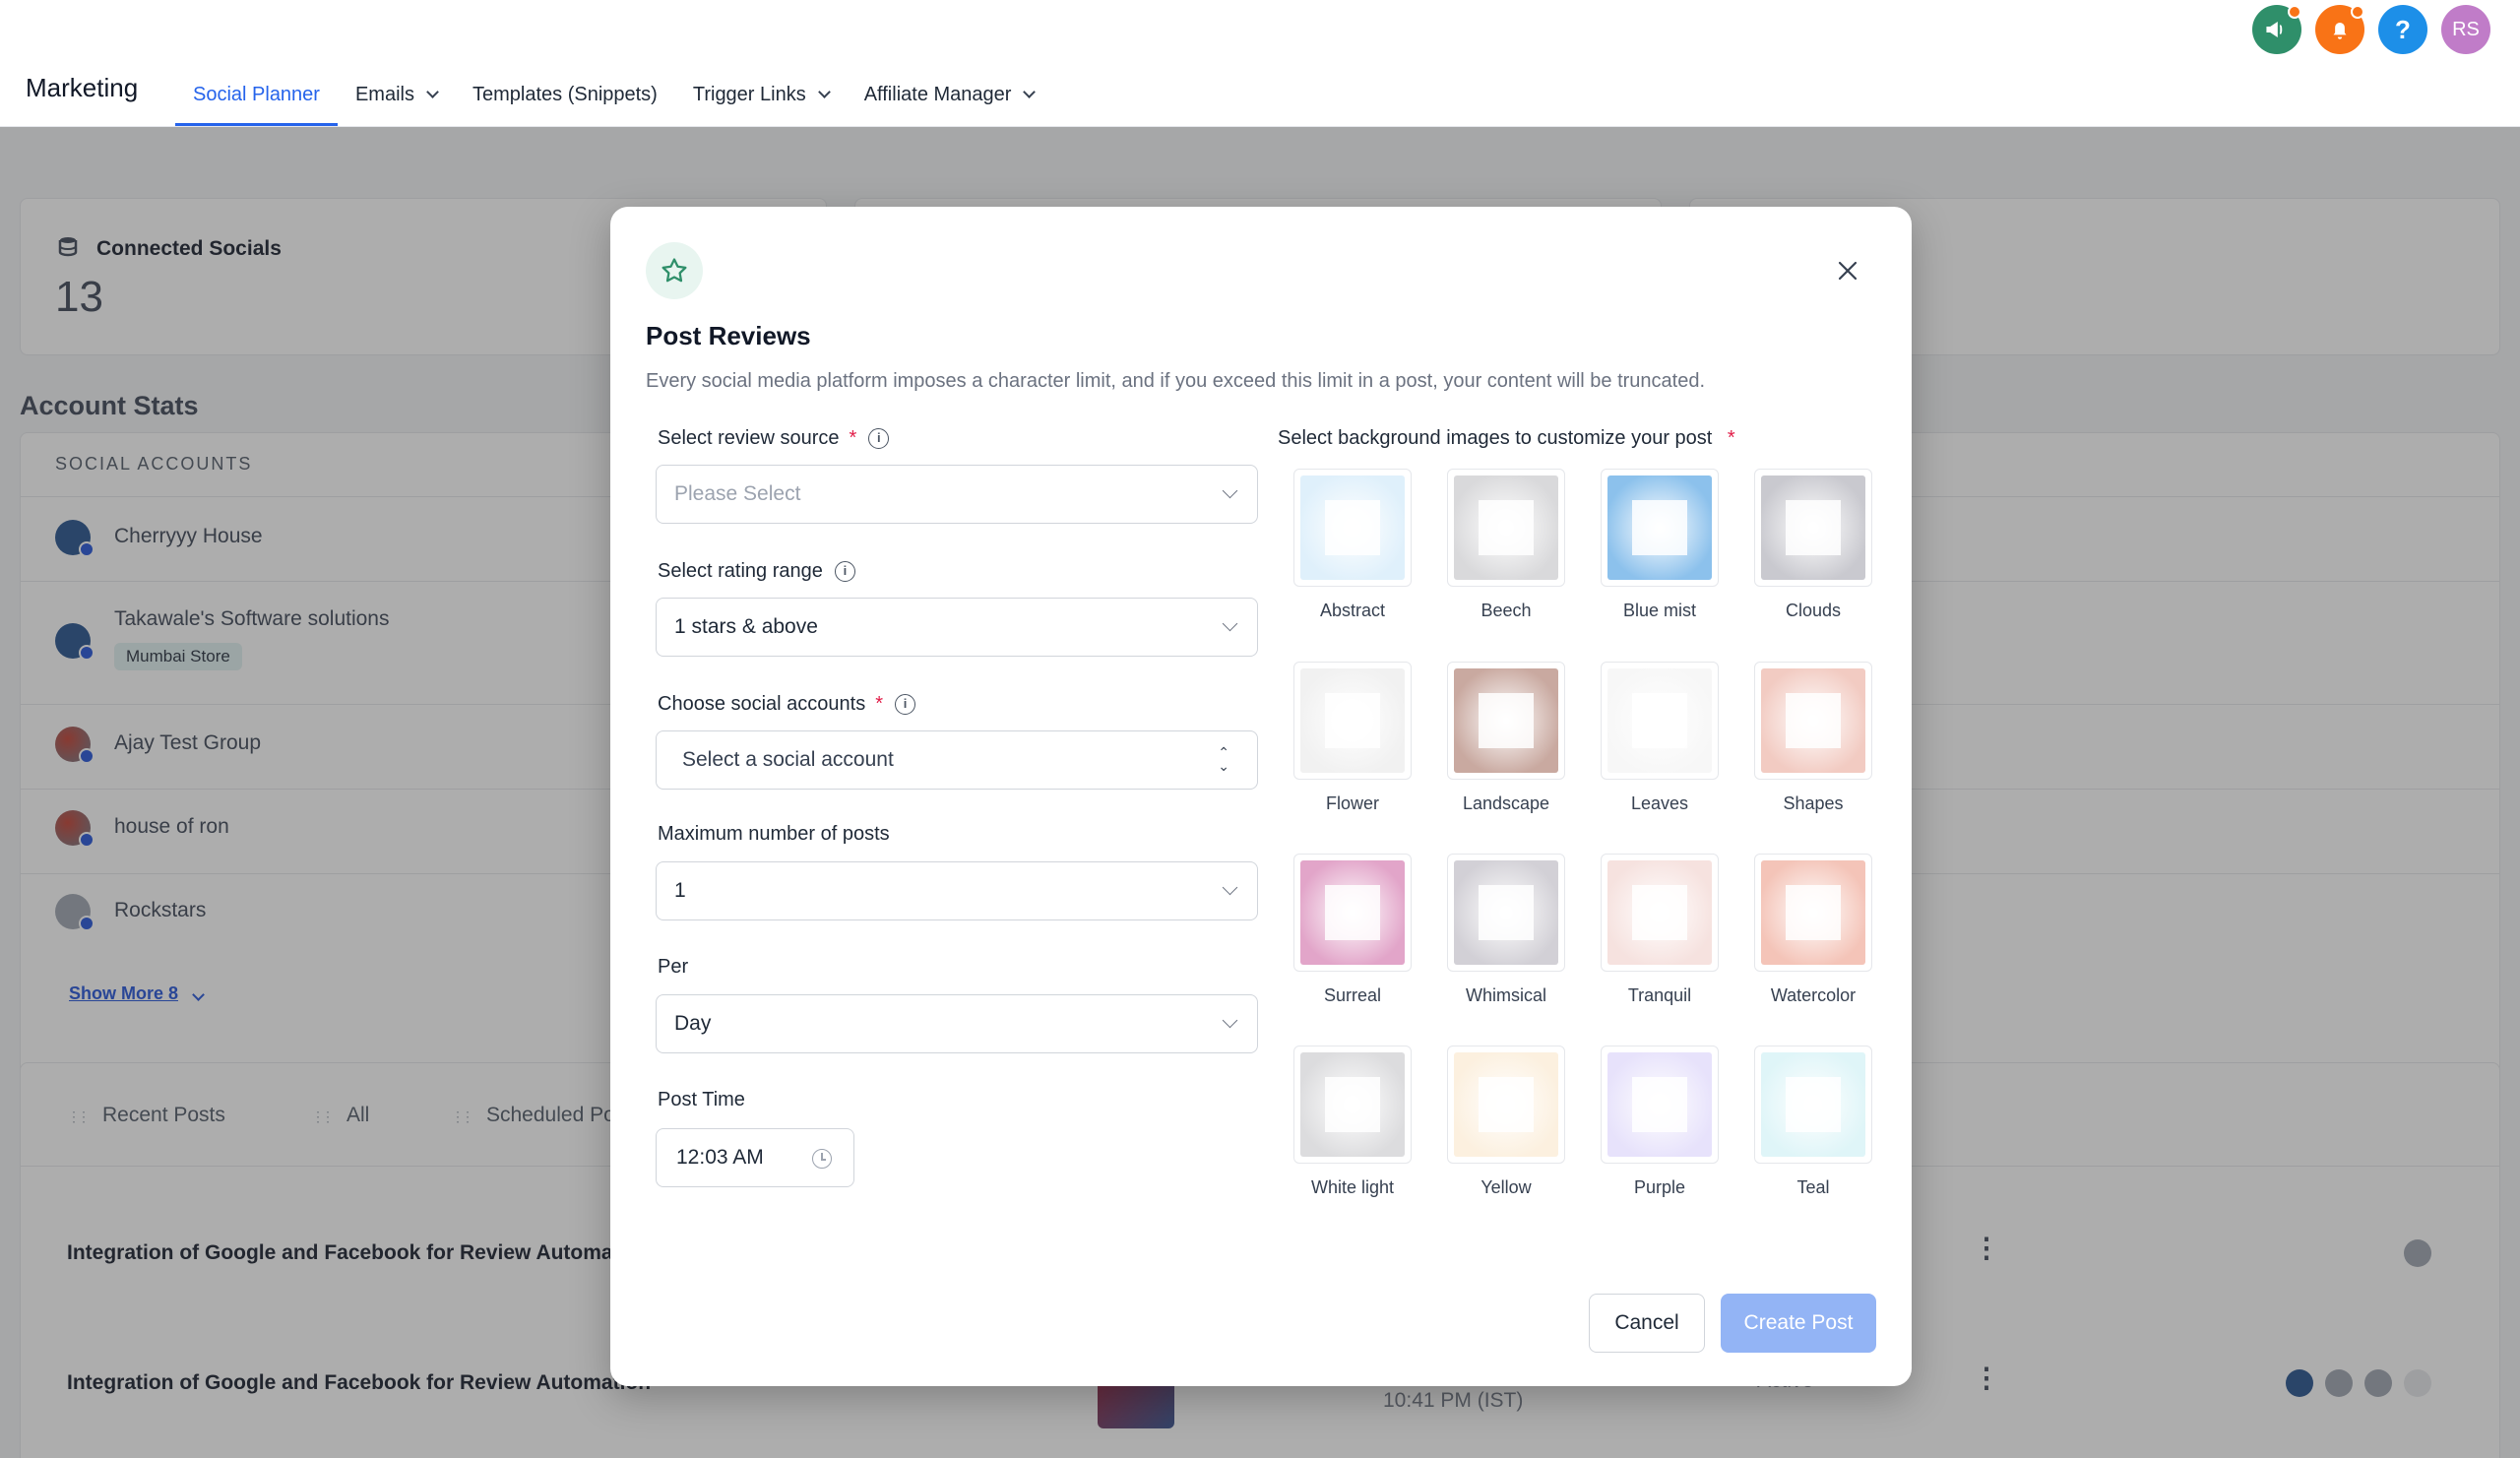  I want to click on background-image-name: Landscape, so click(1506, 803).